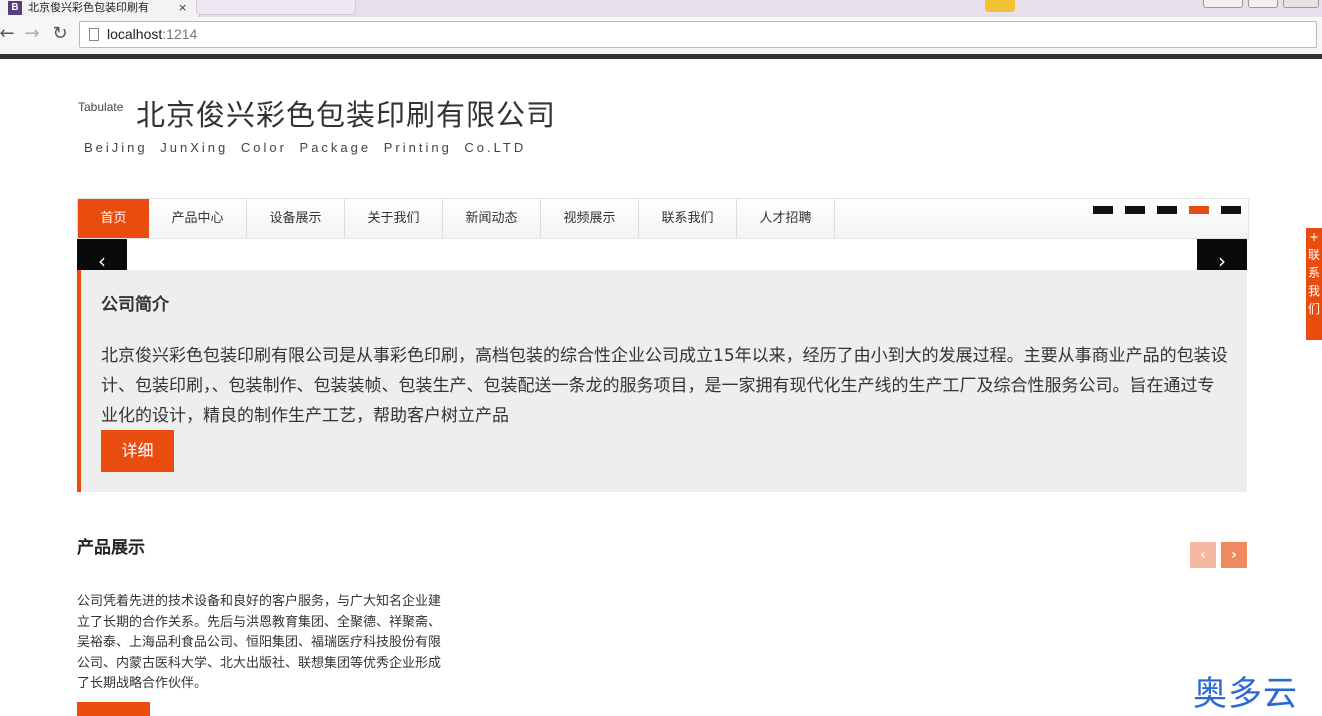 The width and height of the screenshot is (1322, 716). Describe the element at coordinates (698, 34) in the screenshot. I see `address-bar: localhost:1214` at that location.